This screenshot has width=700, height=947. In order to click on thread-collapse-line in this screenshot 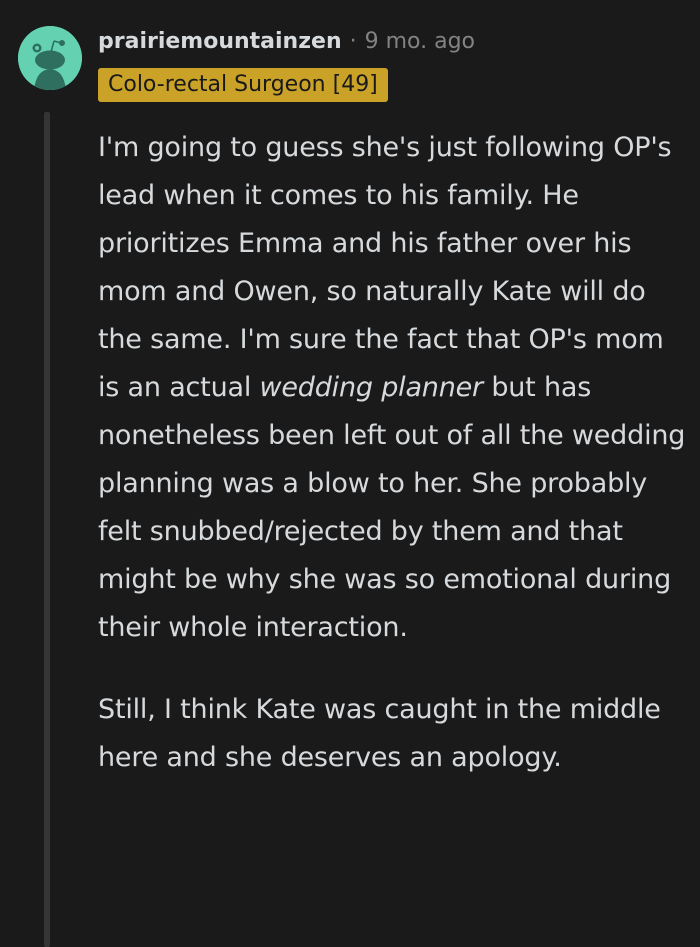, I will do `click(47, 529)`.